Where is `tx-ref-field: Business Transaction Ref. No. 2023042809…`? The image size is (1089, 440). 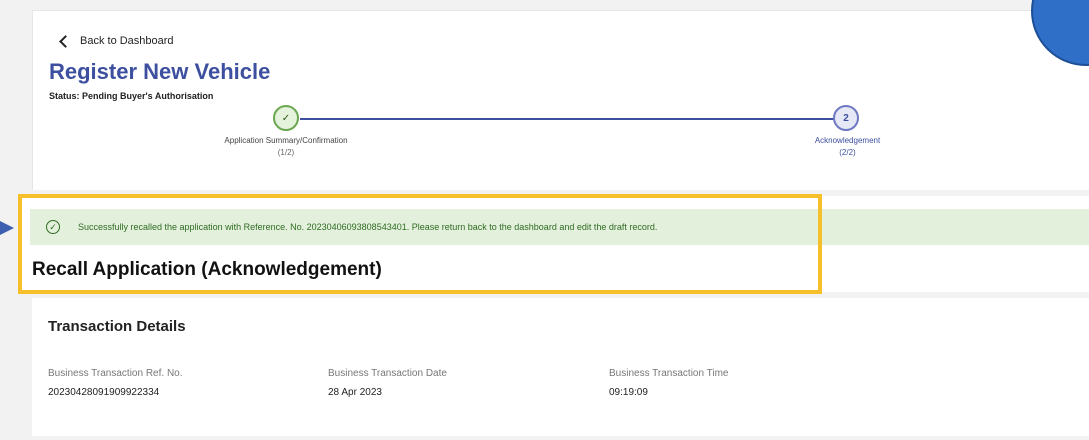 tx-ref-field: Business Transaction Ref. No. 2023042809… is located at coordinates (115, 383).